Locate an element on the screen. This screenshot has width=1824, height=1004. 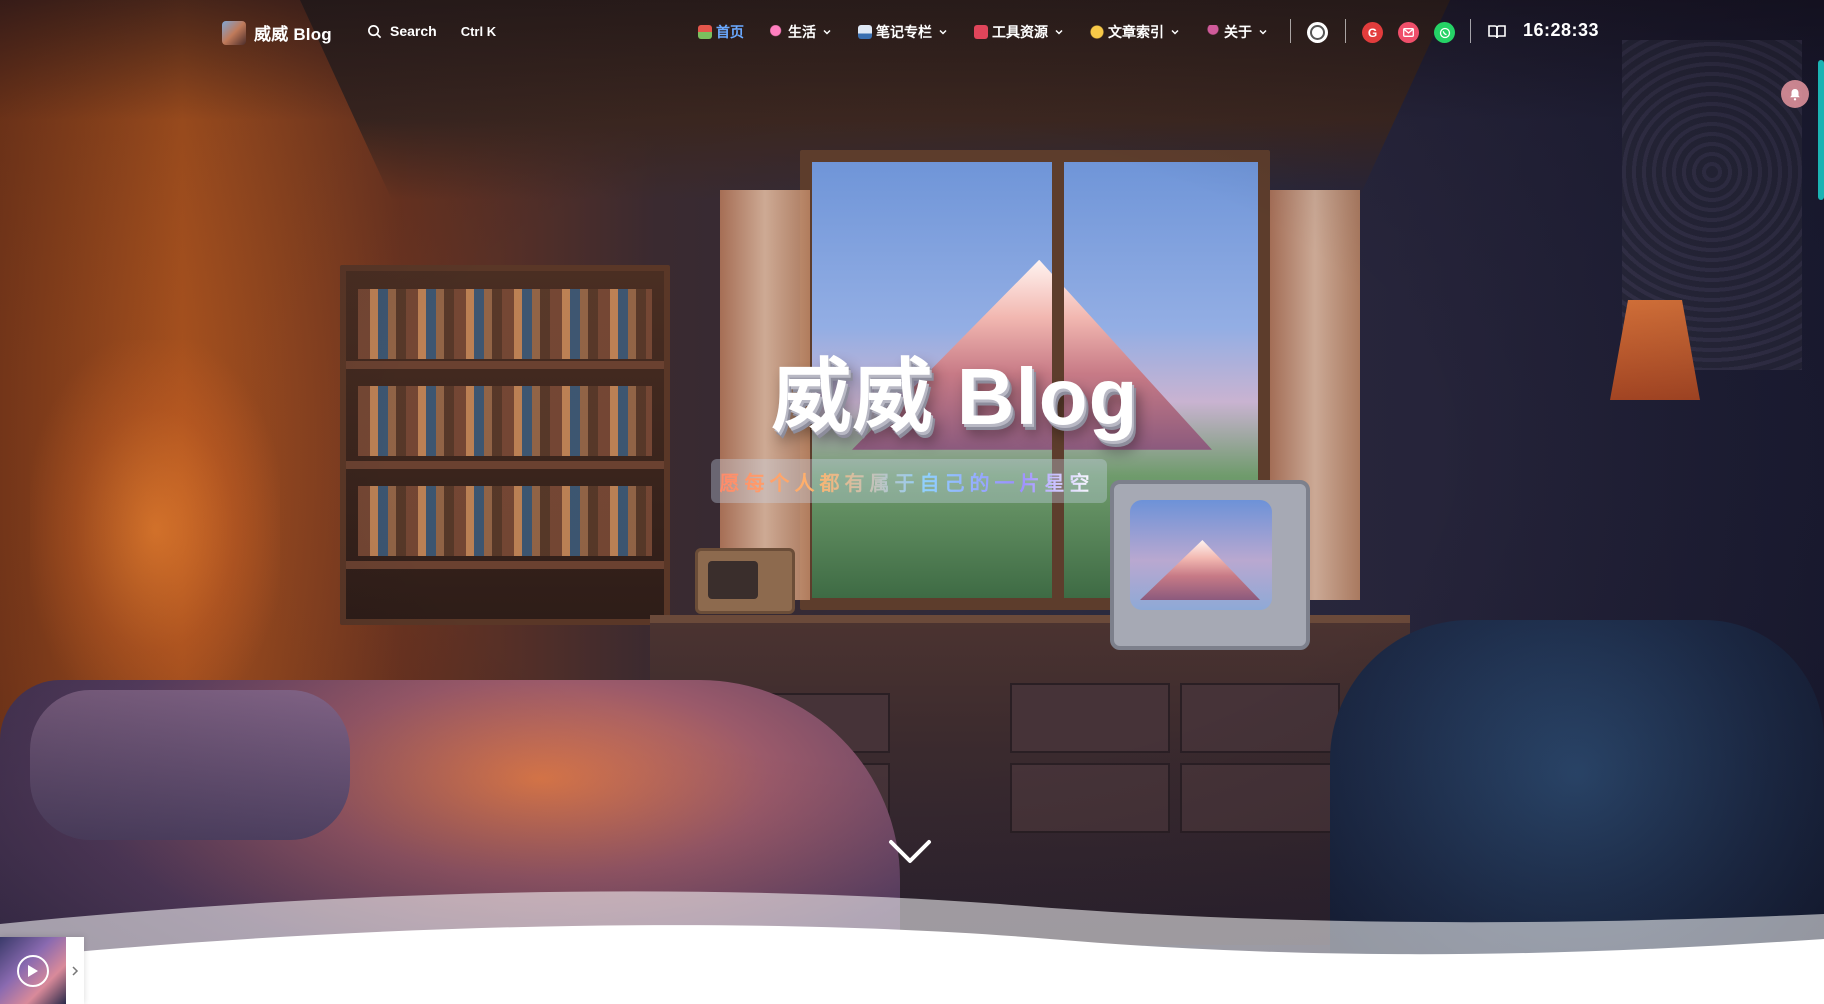
menu-item-index: 文章索引 is located at coordinates (1135, 32).